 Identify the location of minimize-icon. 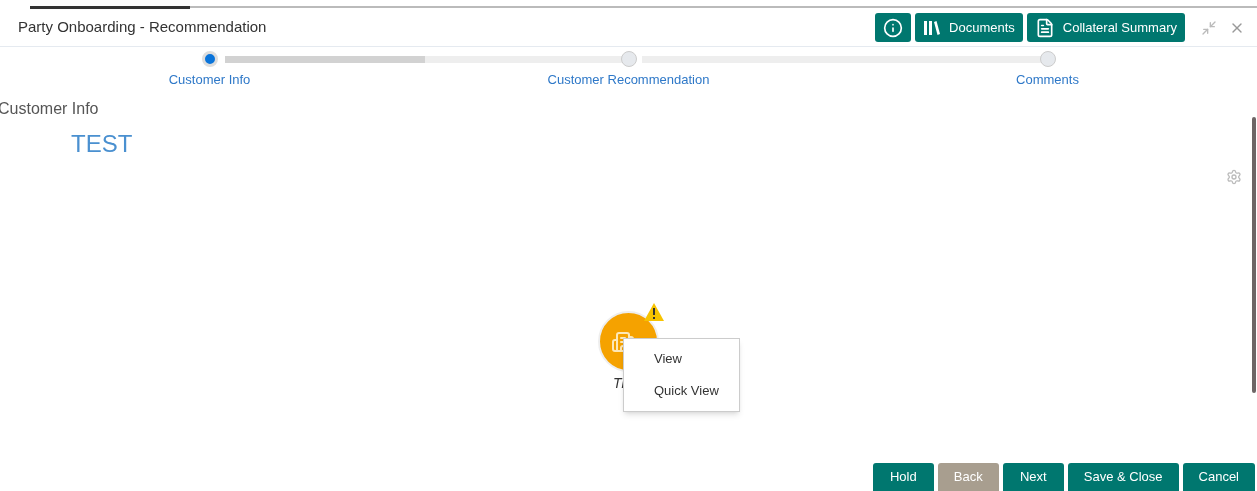
(1209, 27).